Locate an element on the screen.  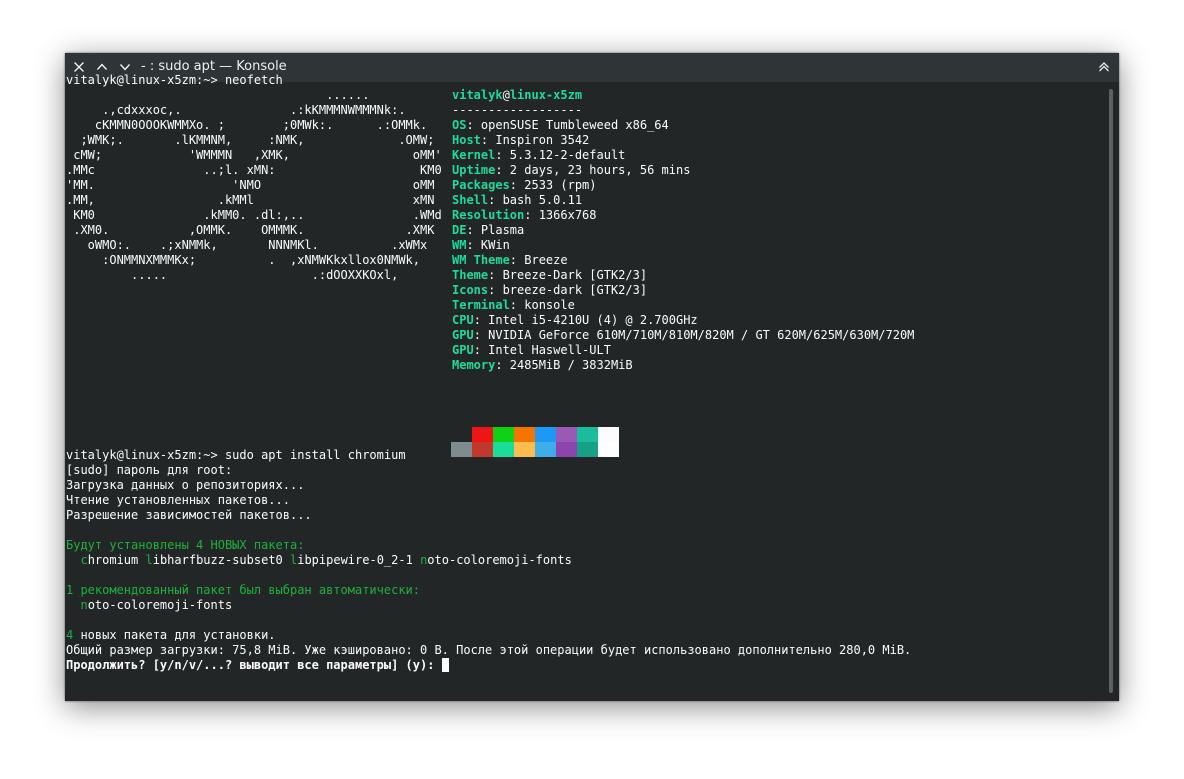
maximize-button is located at coordinates (1104, 67).